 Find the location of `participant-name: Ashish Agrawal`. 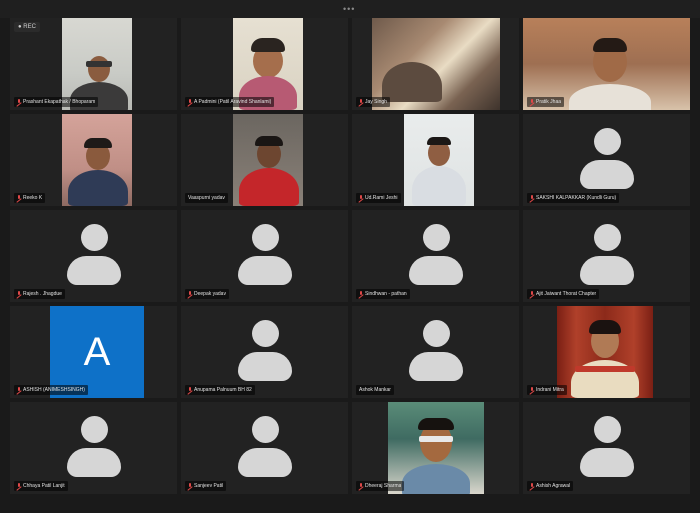

participant-name: Ashish Agrawal is located at coordinates (553, 486).